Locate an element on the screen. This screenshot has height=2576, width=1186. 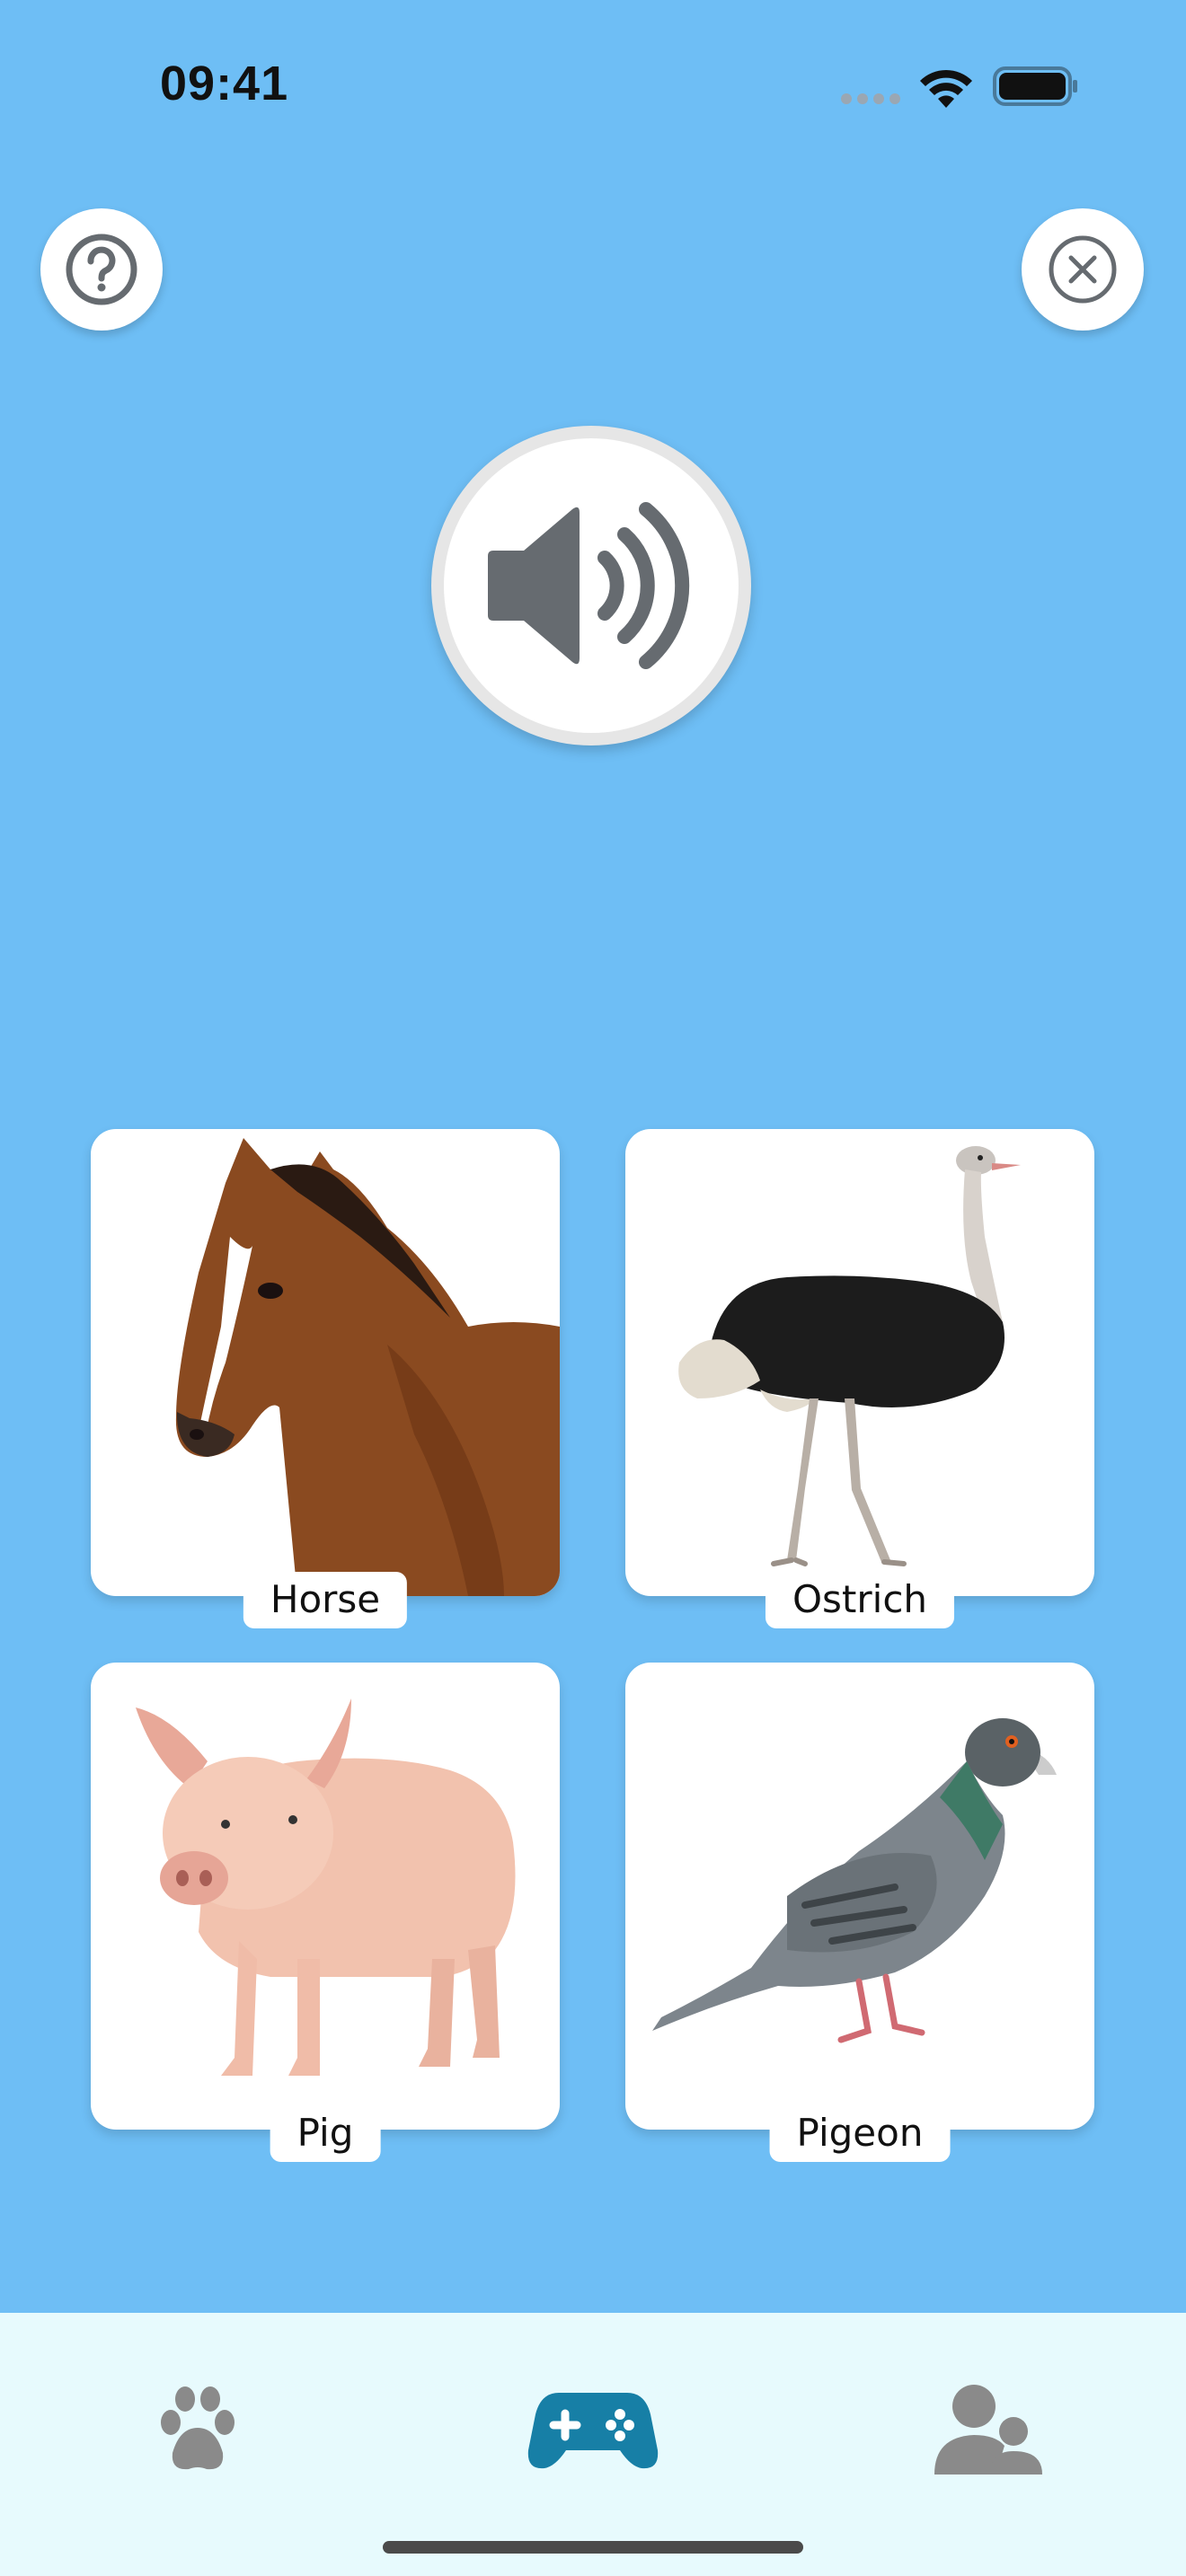
profile-icon is located at coordinates (988, 2430).